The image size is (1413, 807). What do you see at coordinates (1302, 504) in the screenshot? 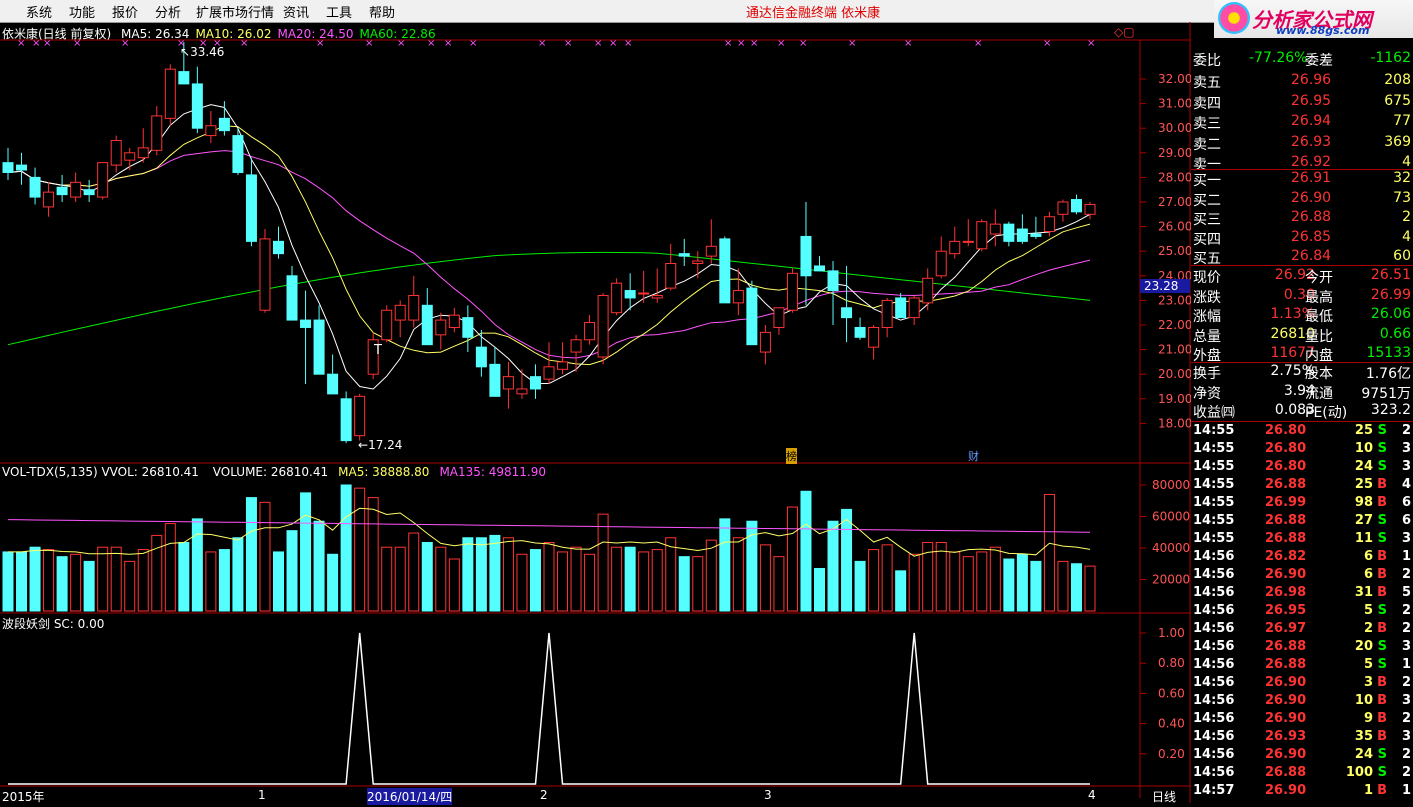
I see `tick-row: 14:55 26.99 98 B 6` at bounding box center [1302, 504].